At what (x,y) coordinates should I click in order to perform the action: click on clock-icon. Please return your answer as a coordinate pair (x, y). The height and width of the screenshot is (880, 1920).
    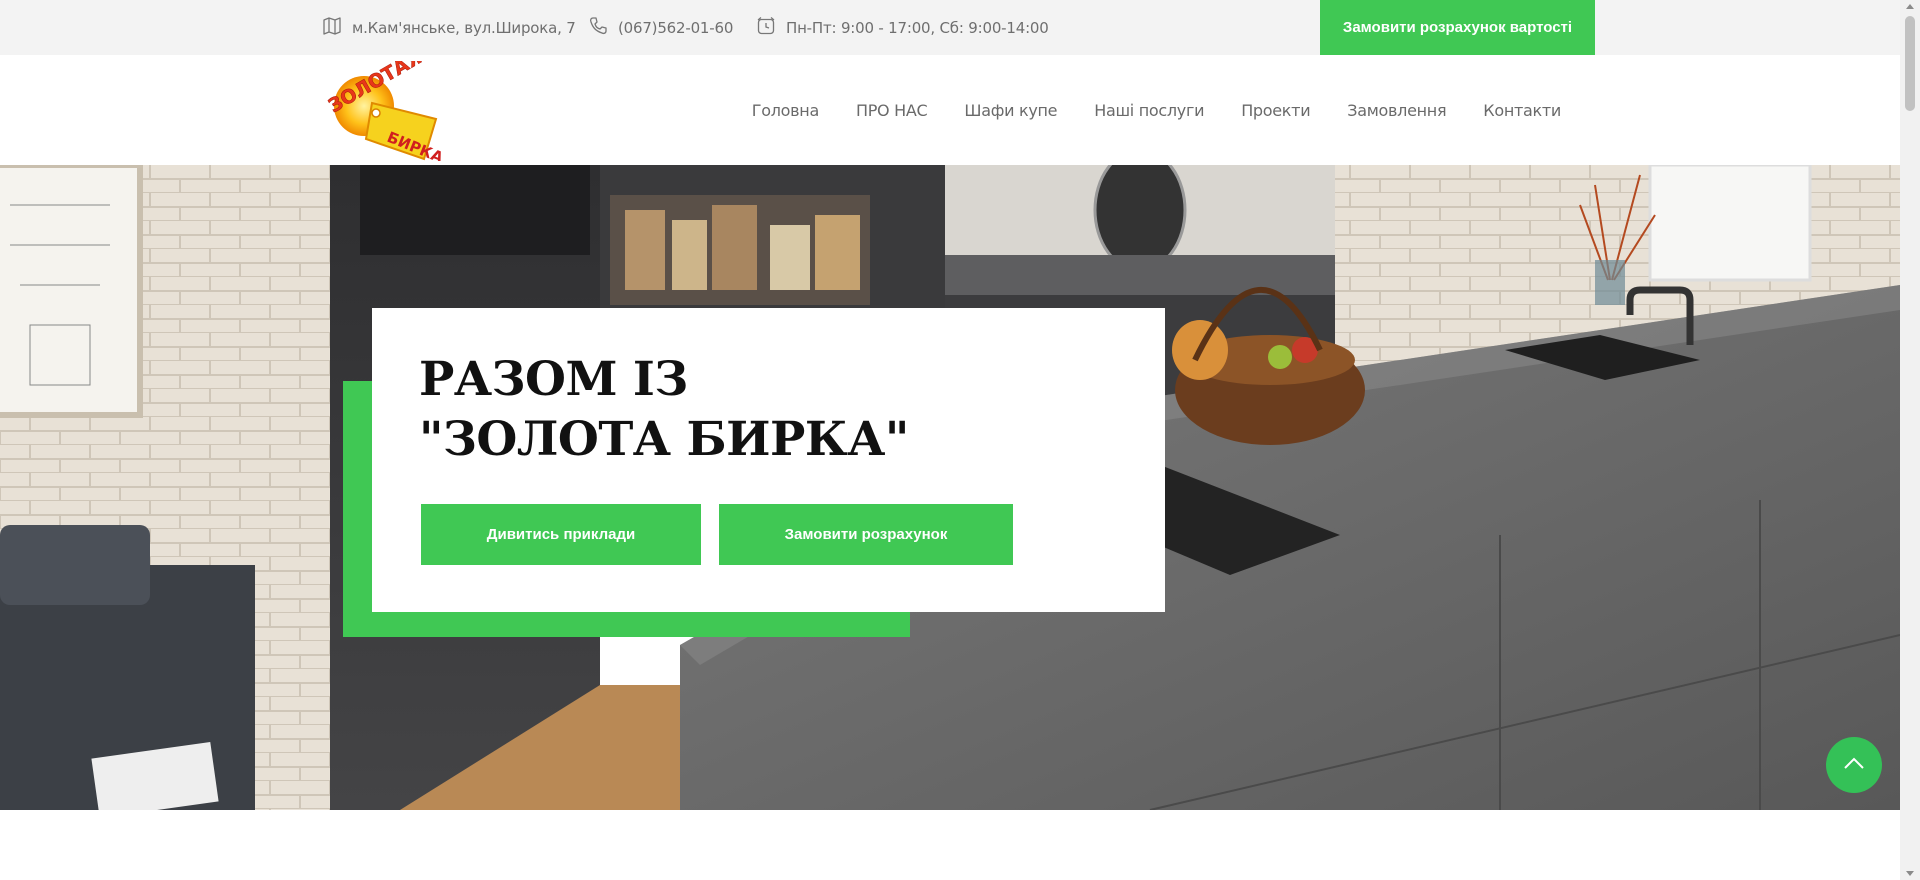
    Looking at the image, I should click on (766, 28).